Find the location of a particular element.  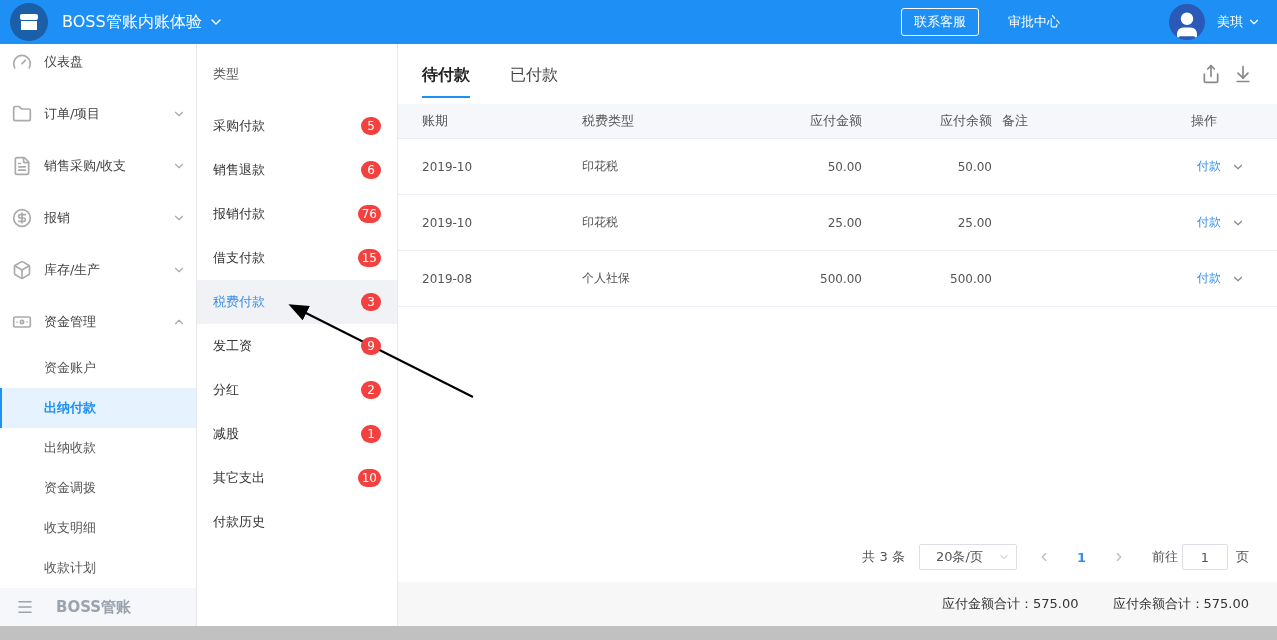

sidebar-item: 资金管理 is located at coordinates (98, 322).